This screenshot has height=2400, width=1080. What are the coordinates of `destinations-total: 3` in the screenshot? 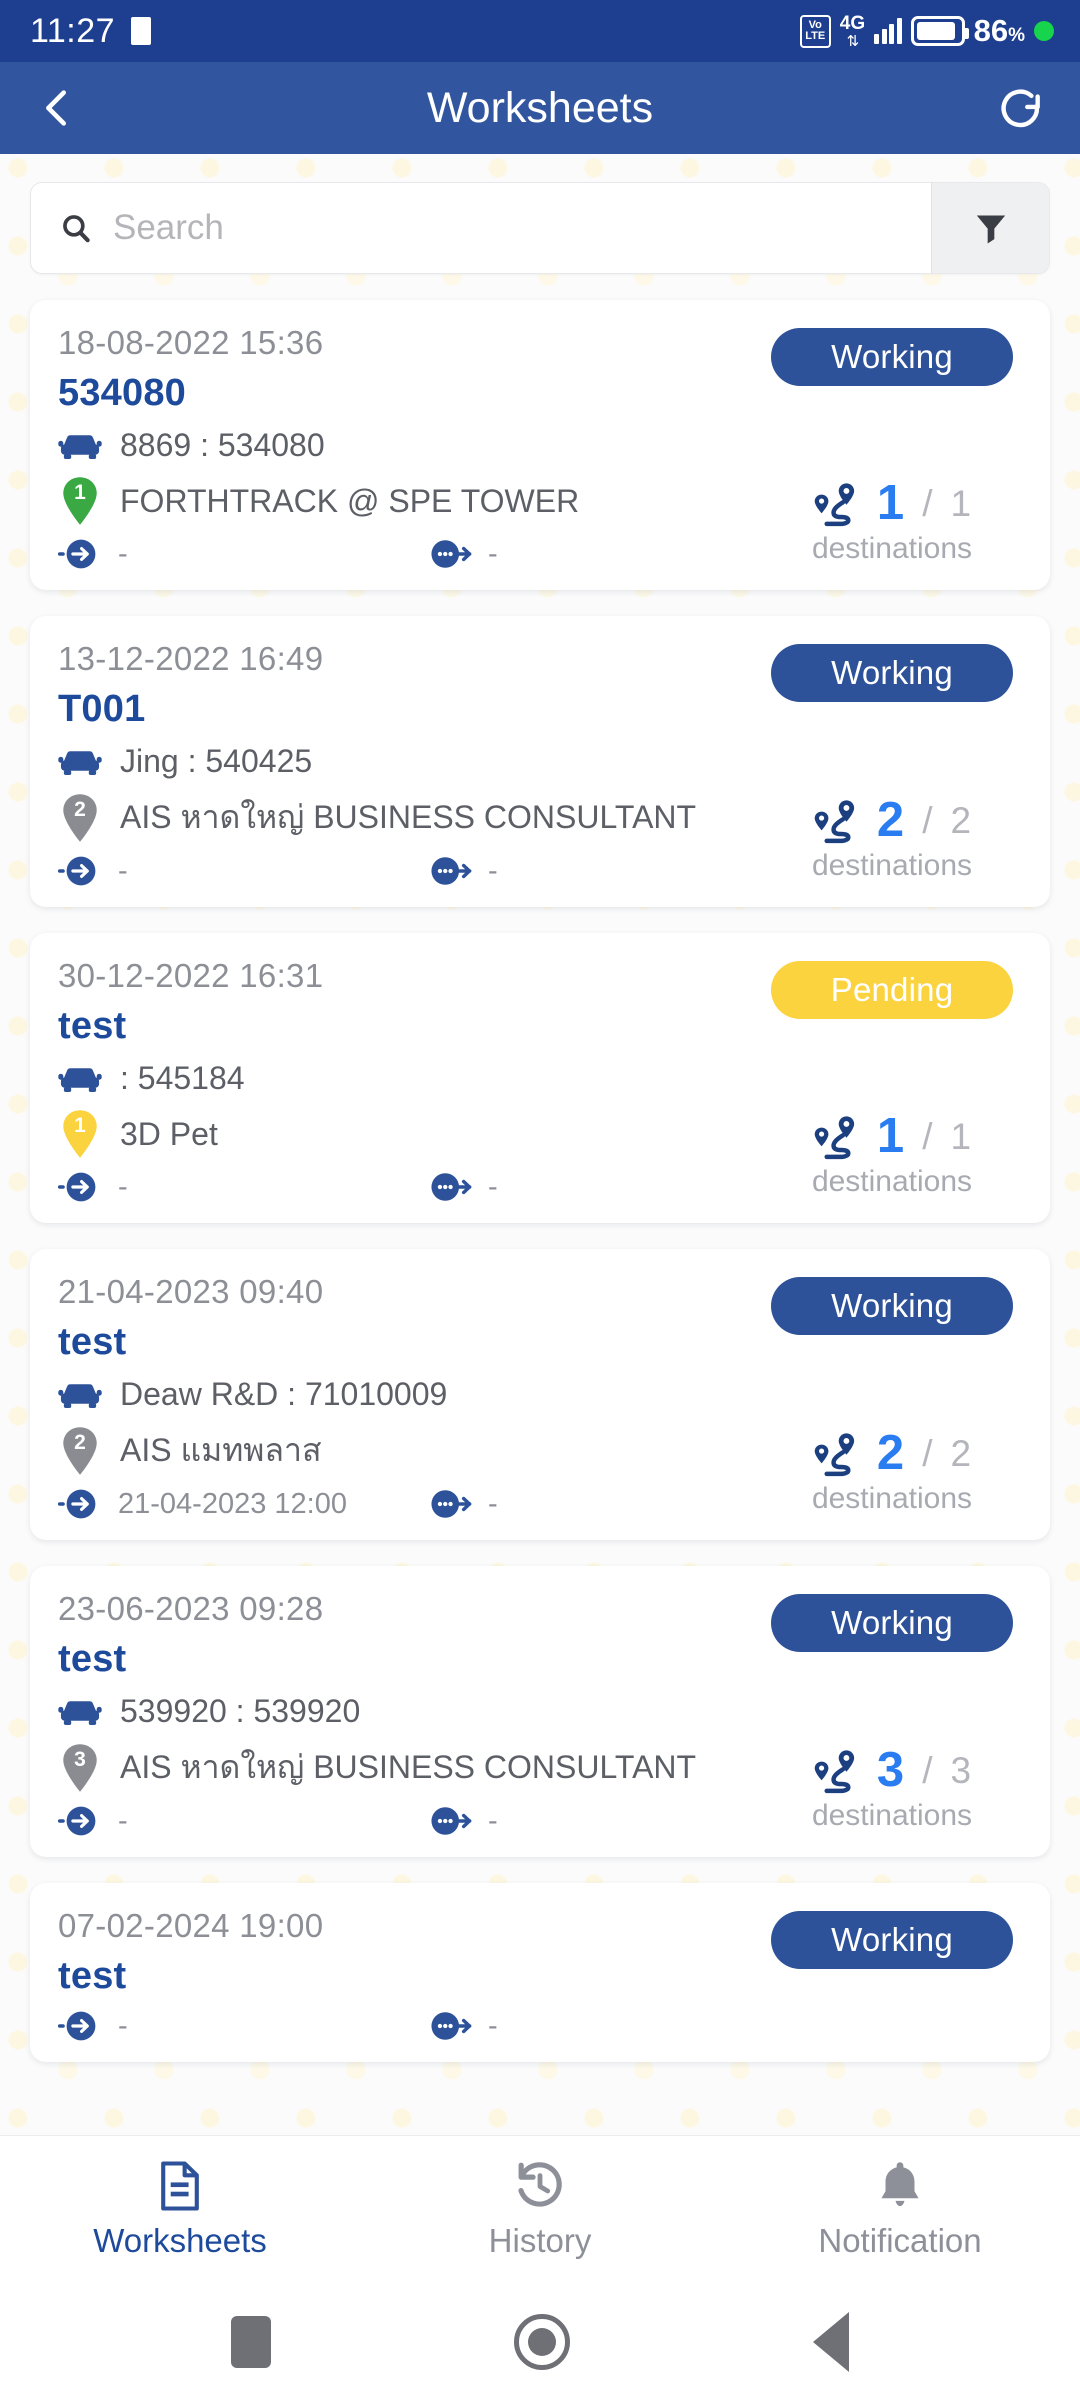 It's located at (961, 1770).